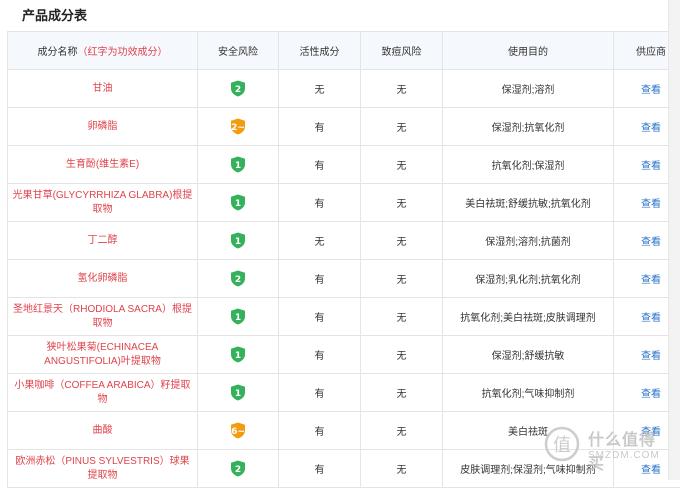 This screenshot has height=488, width=680. I want to click on ingredient-name: 小果咖啡（COFFEA ARABICA）籽提取物, so click(102, 392).